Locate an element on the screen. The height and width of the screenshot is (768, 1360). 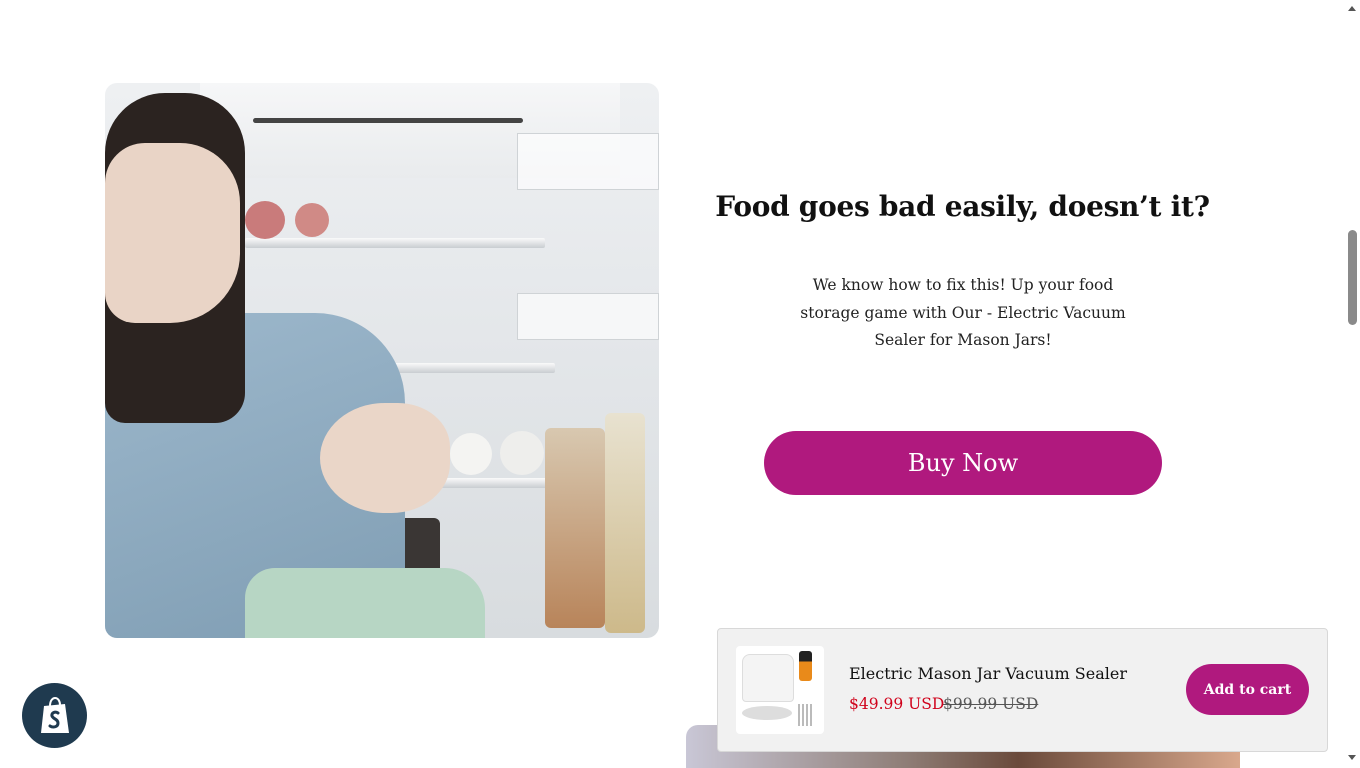
scroll-down-arrow-icon is located at coordinates (1352, 757).